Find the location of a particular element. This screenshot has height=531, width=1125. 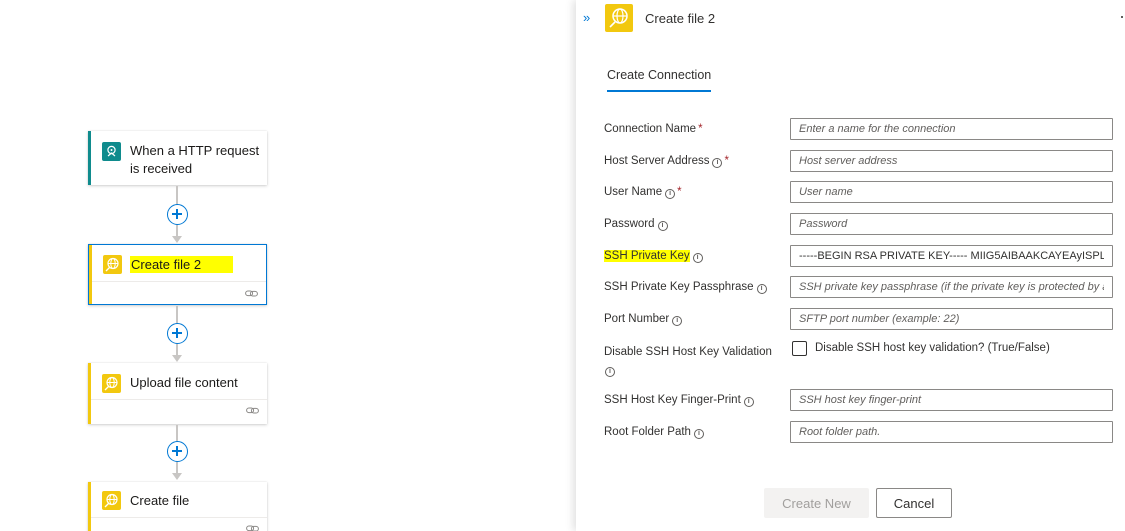

password-input is located at coordinates (951, 224).